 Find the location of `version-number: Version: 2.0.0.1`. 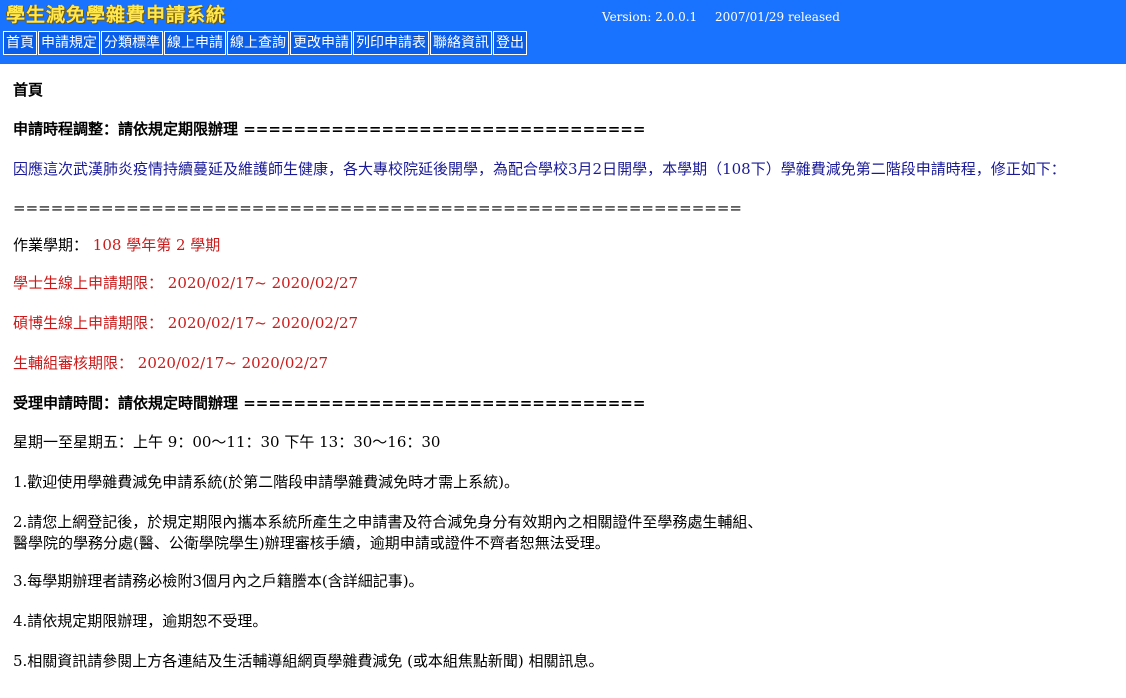

version-number: Version: 2.0.0.1 is located at coordinates (650, 17).